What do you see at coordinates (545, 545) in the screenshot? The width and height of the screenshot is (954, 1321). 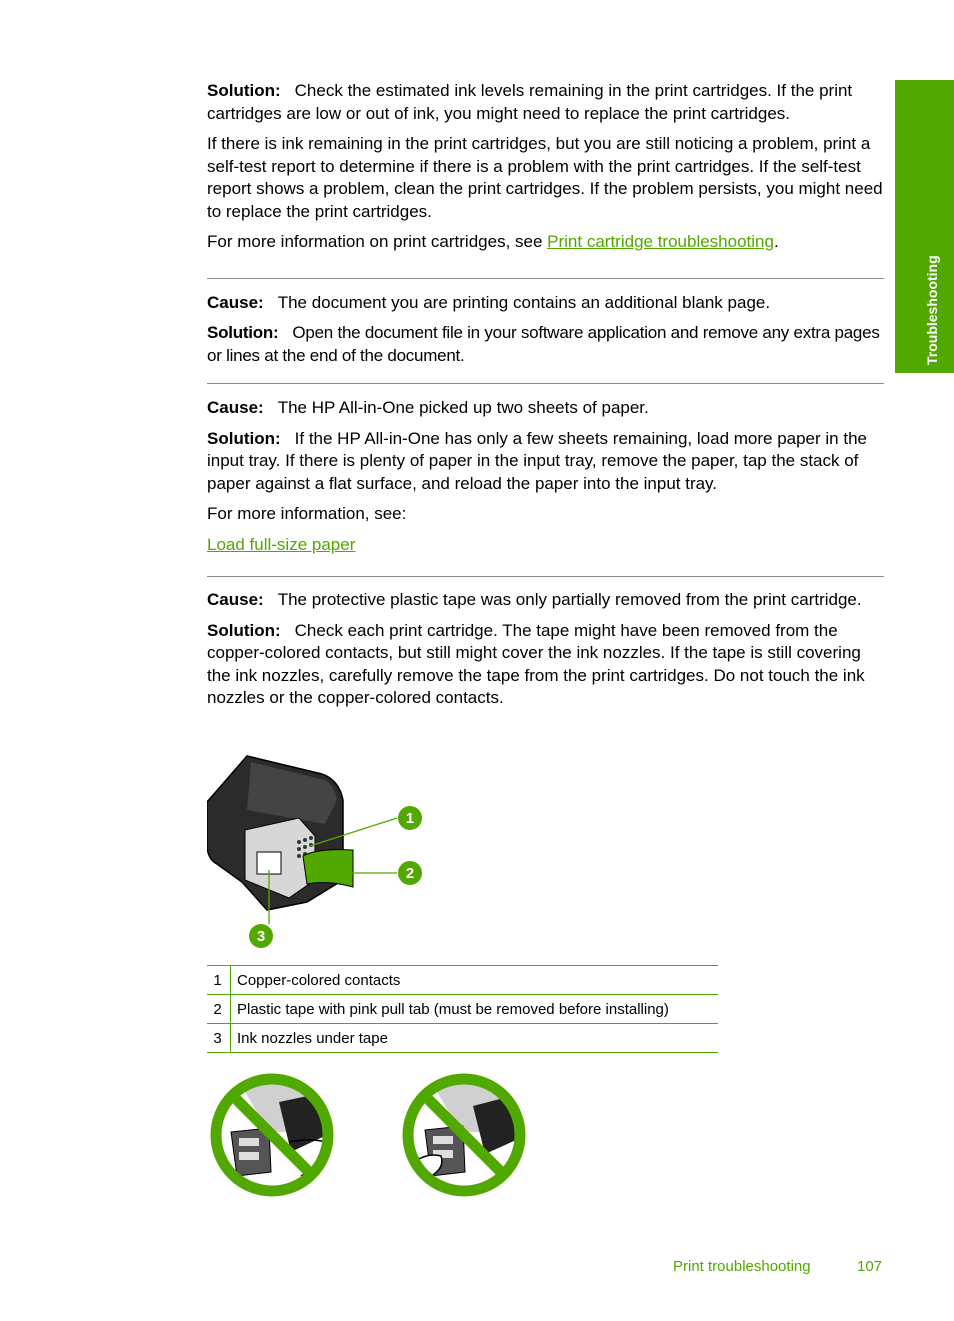 I see `link-paragraph: Load full-size paper` at bounding box center [545, 545].